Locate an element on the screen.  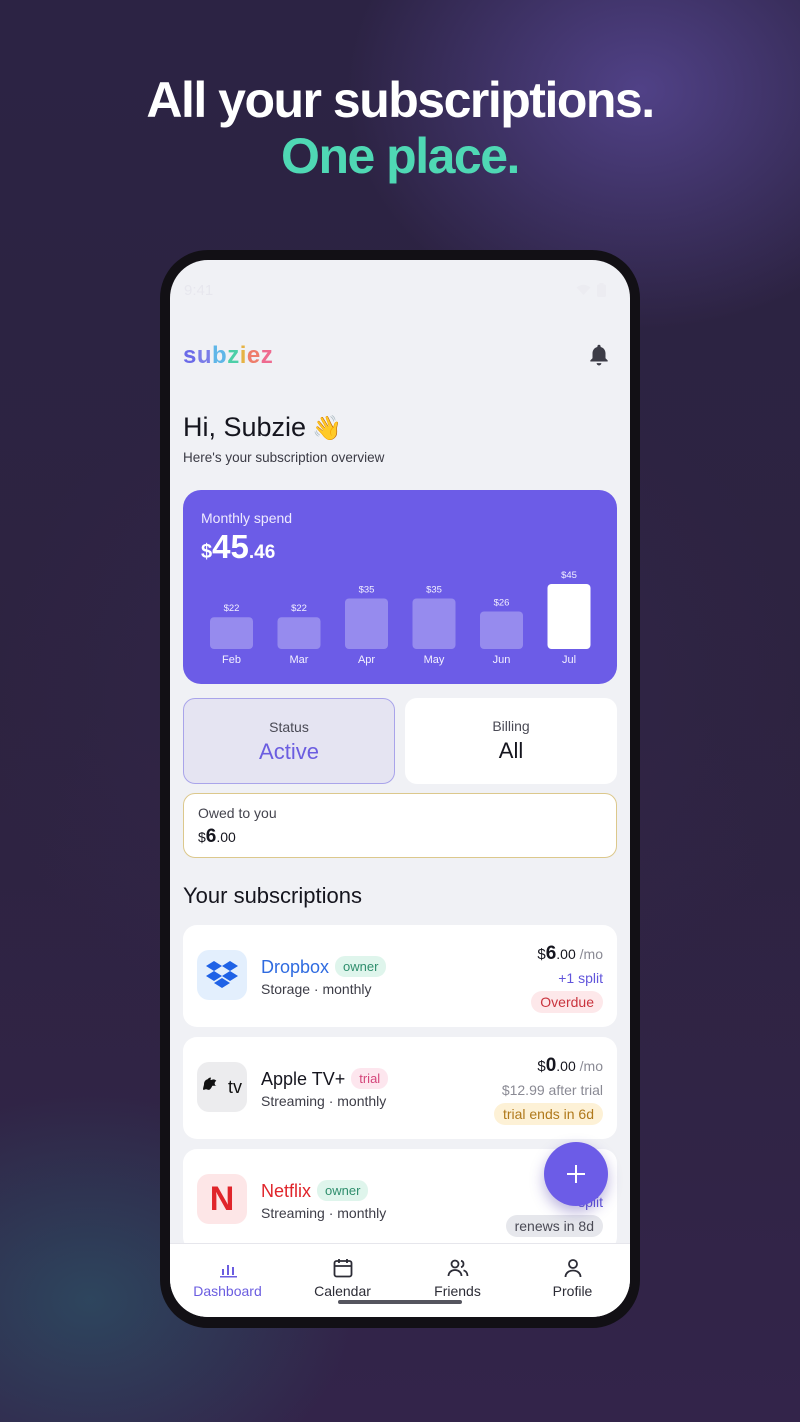
nav-dashboard: Dashboard is located at coordinates (227, 1277).